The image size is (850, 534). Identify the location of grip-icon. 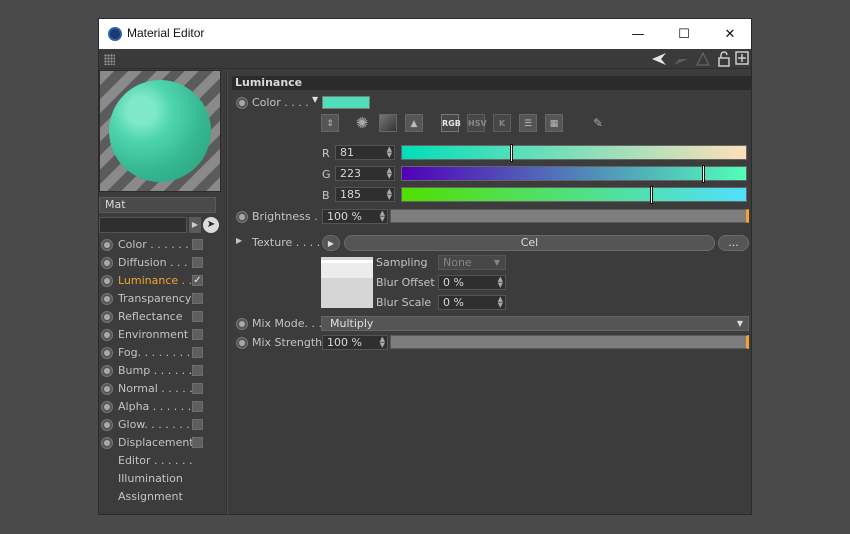
(109, 59).